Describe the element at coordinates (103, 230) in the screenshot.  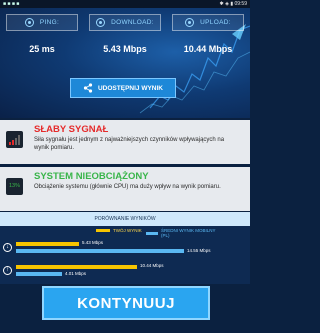
I see `legend-your-swatch` at that location.